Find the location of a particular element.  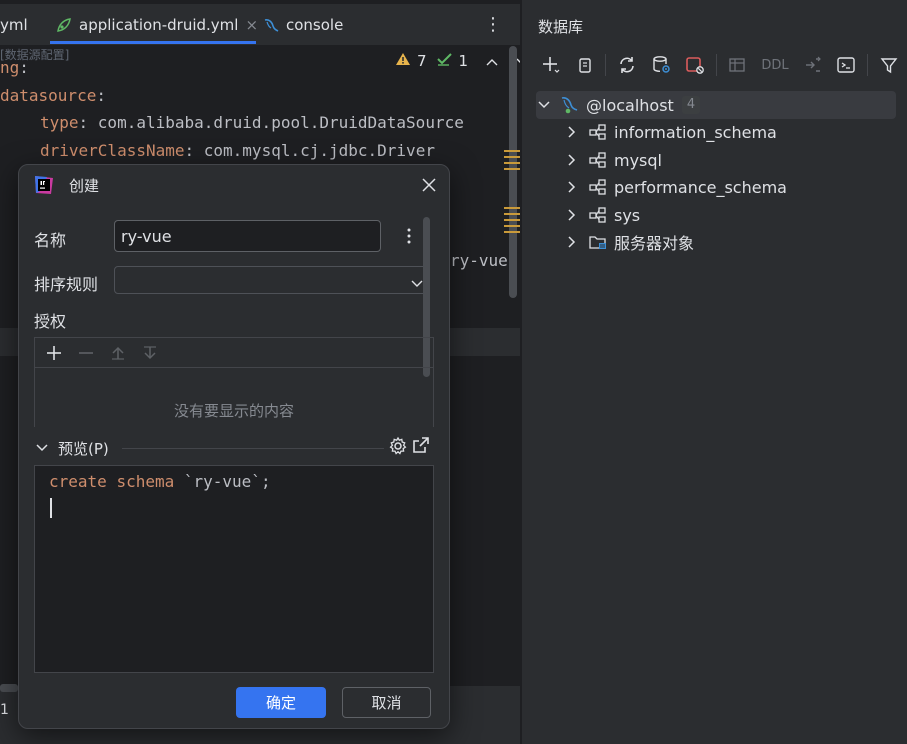

database-toolbar: DDL is located at coordinates (714, 65).